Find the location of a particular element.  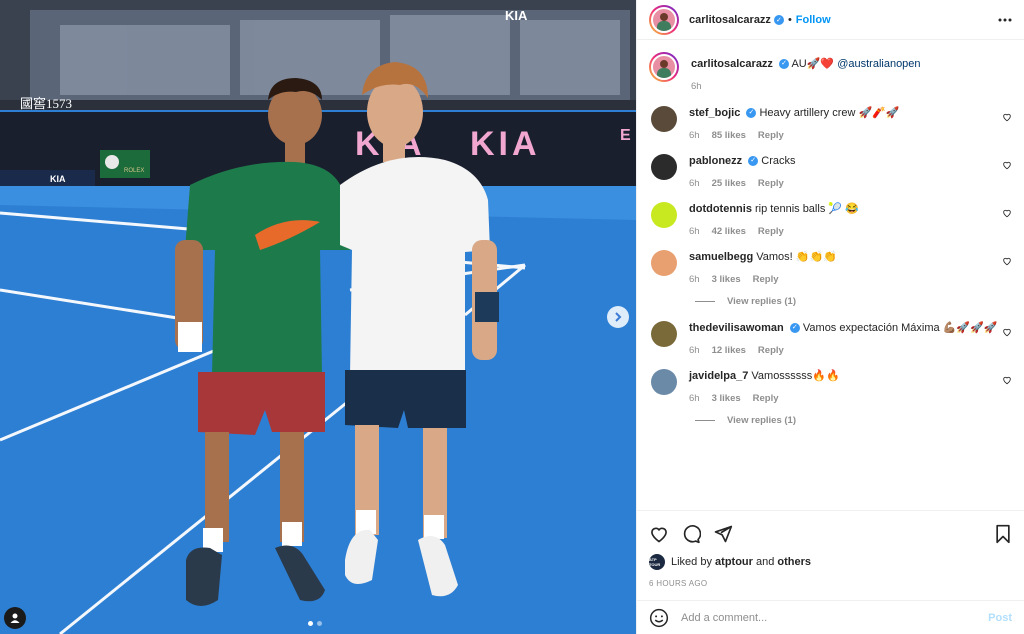

more-options-button is located at coordinates (1005, 20).